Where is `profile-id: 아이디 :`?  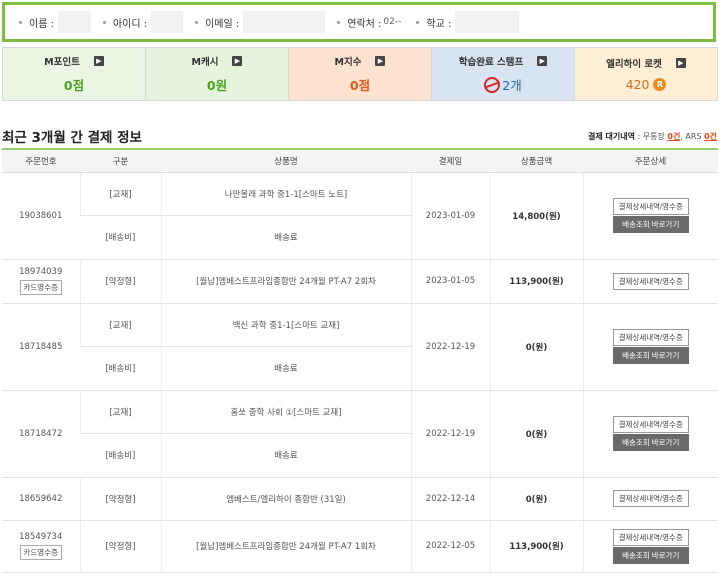 profile-id: 아이디 : is located at coordinates (143, 22).